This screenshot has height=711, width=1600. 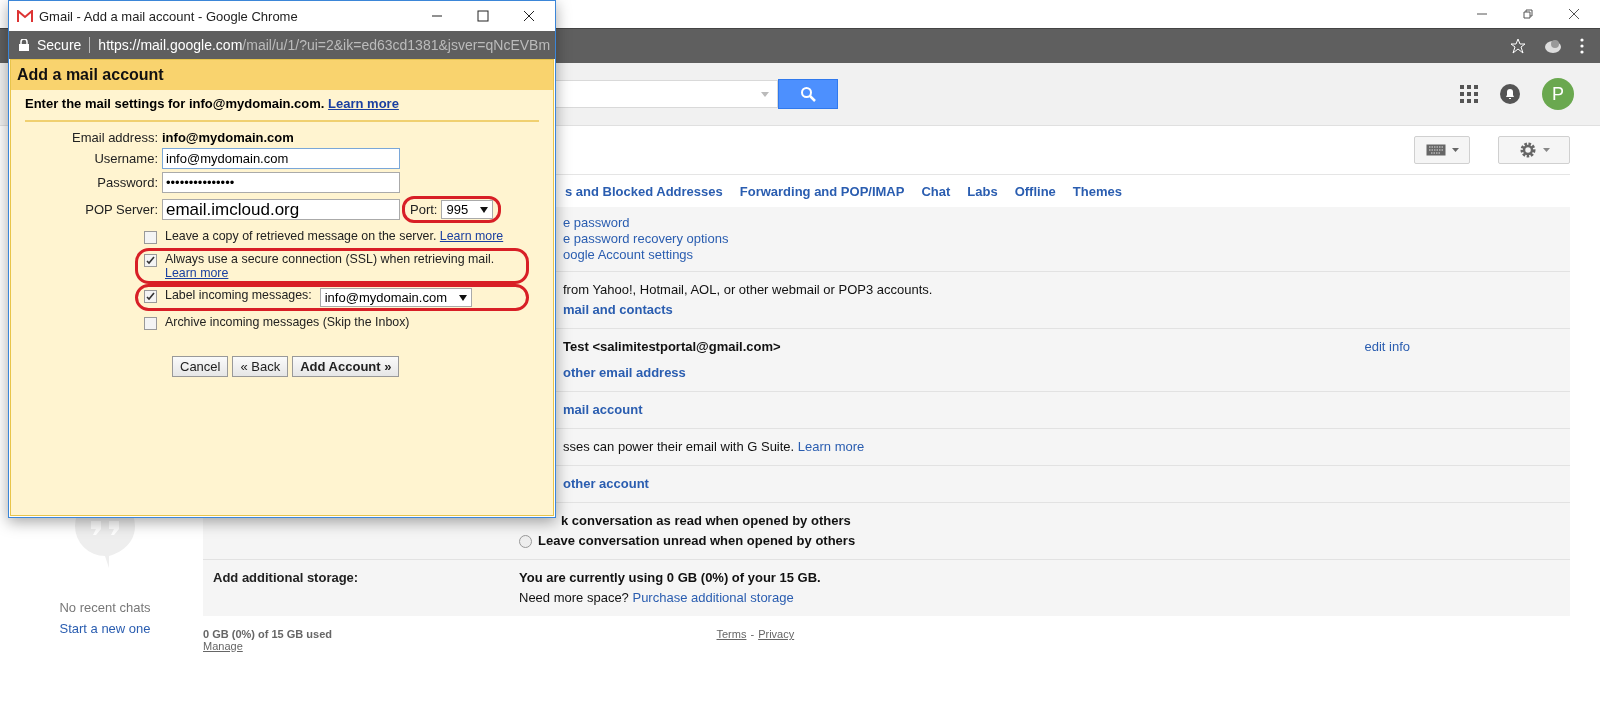 What do you see at coordinates (346, 366) in the screenshot?
I see `dialog-button: Add Account »` at bounding box center [346, 366].